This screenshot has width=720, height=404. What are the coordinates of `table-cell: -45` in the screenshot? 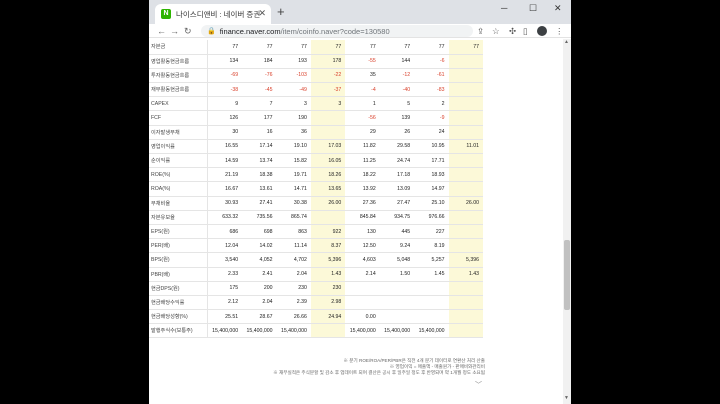 It's located at (259, 90).